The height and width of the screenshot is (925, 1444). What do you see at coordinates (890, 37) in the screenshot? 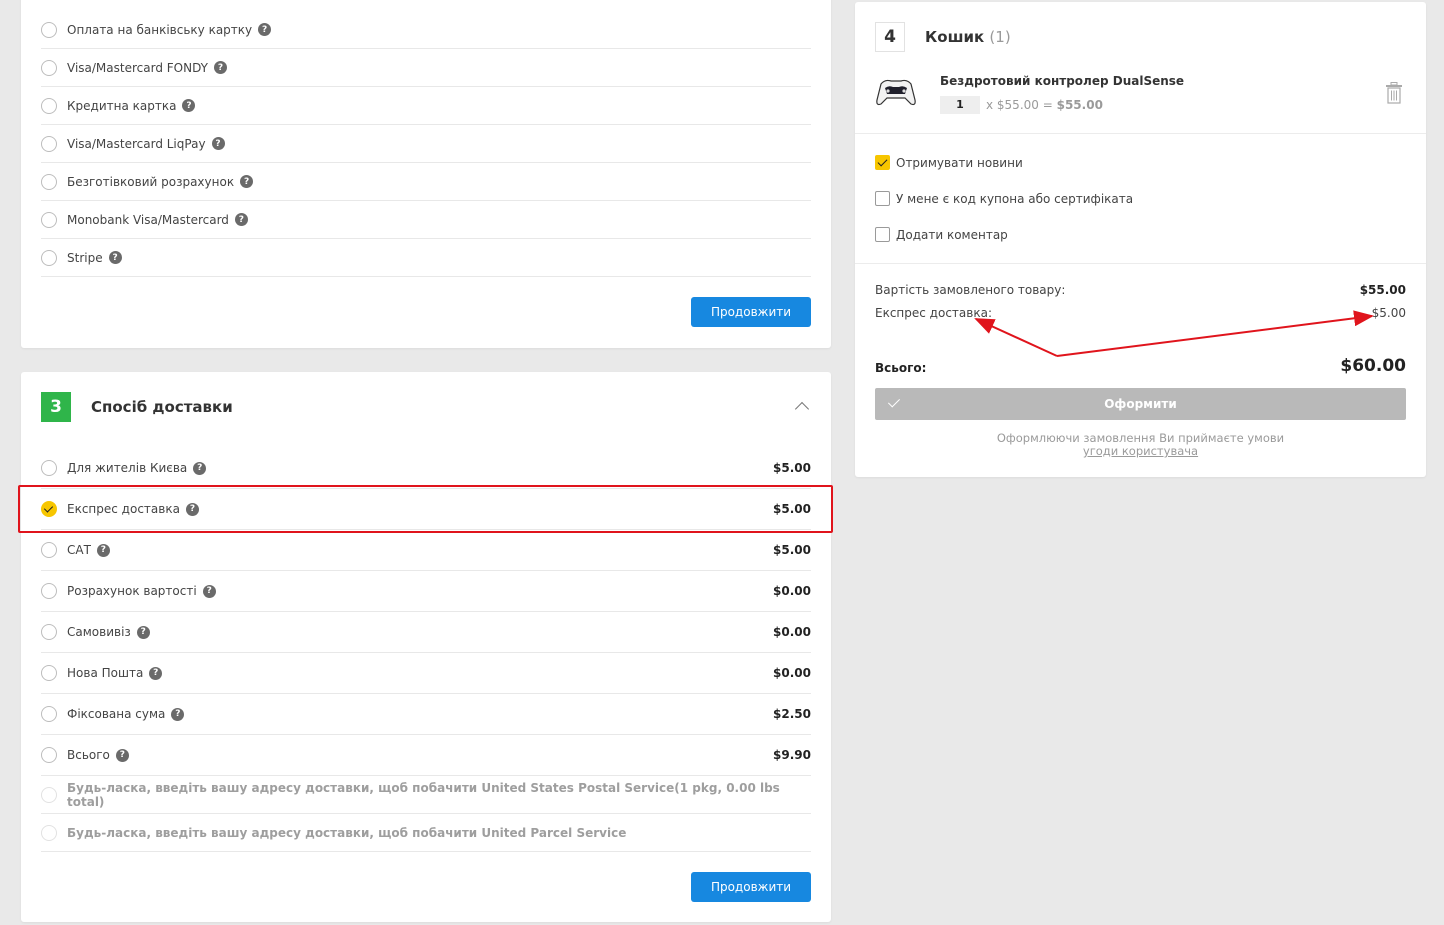
I see `step-number-badge: 4` at bounding box center [890, 37].